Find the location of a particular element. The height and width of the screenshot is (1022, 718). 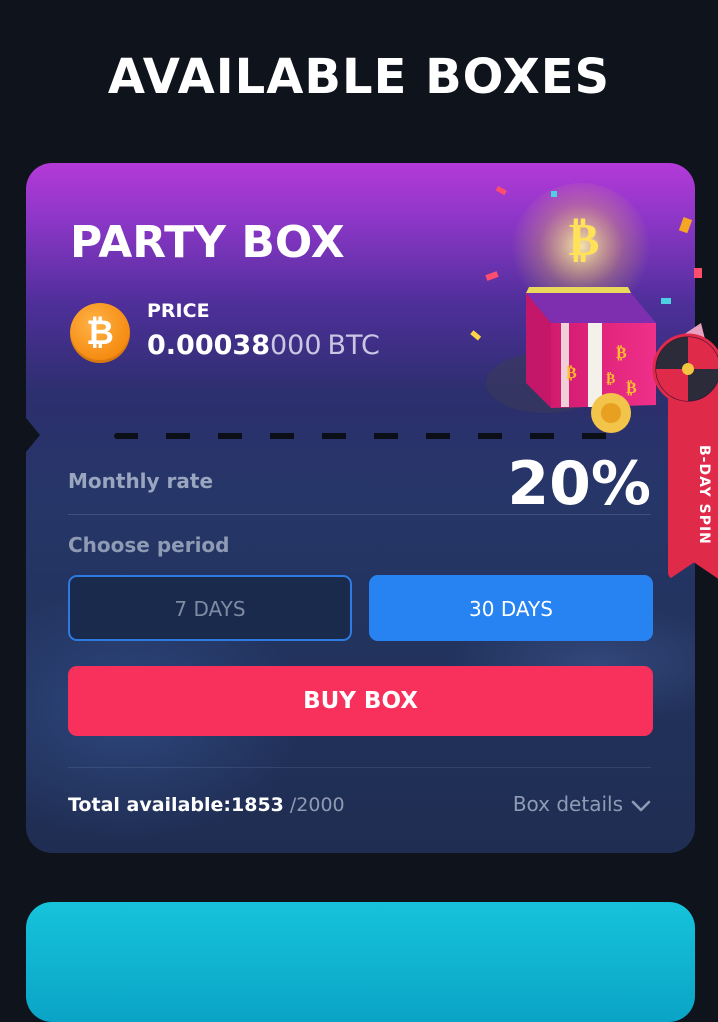

chevron-down-icon is located at coordinates (641, 806).